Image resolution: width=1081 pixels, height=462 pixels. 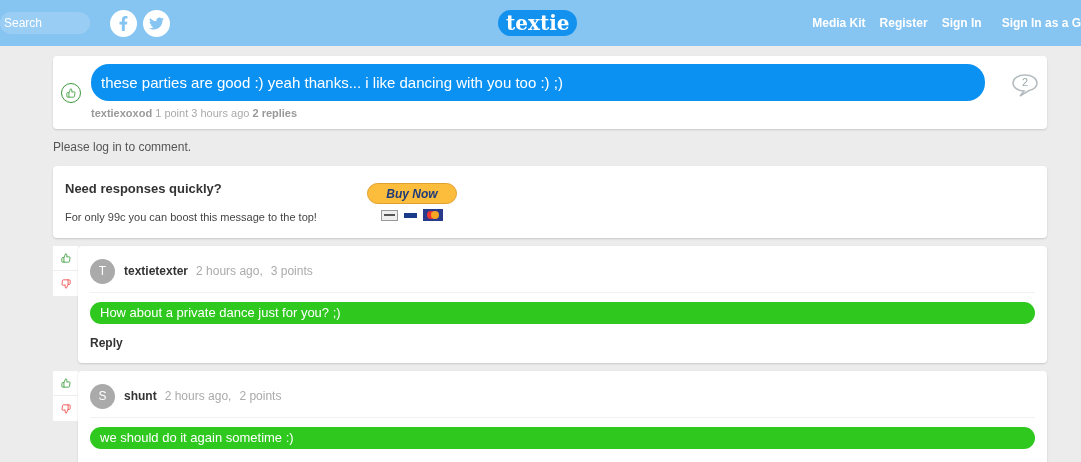 I want to click on message-bubble: How about a private dance just for you? ;), so click(x=562, y=313).